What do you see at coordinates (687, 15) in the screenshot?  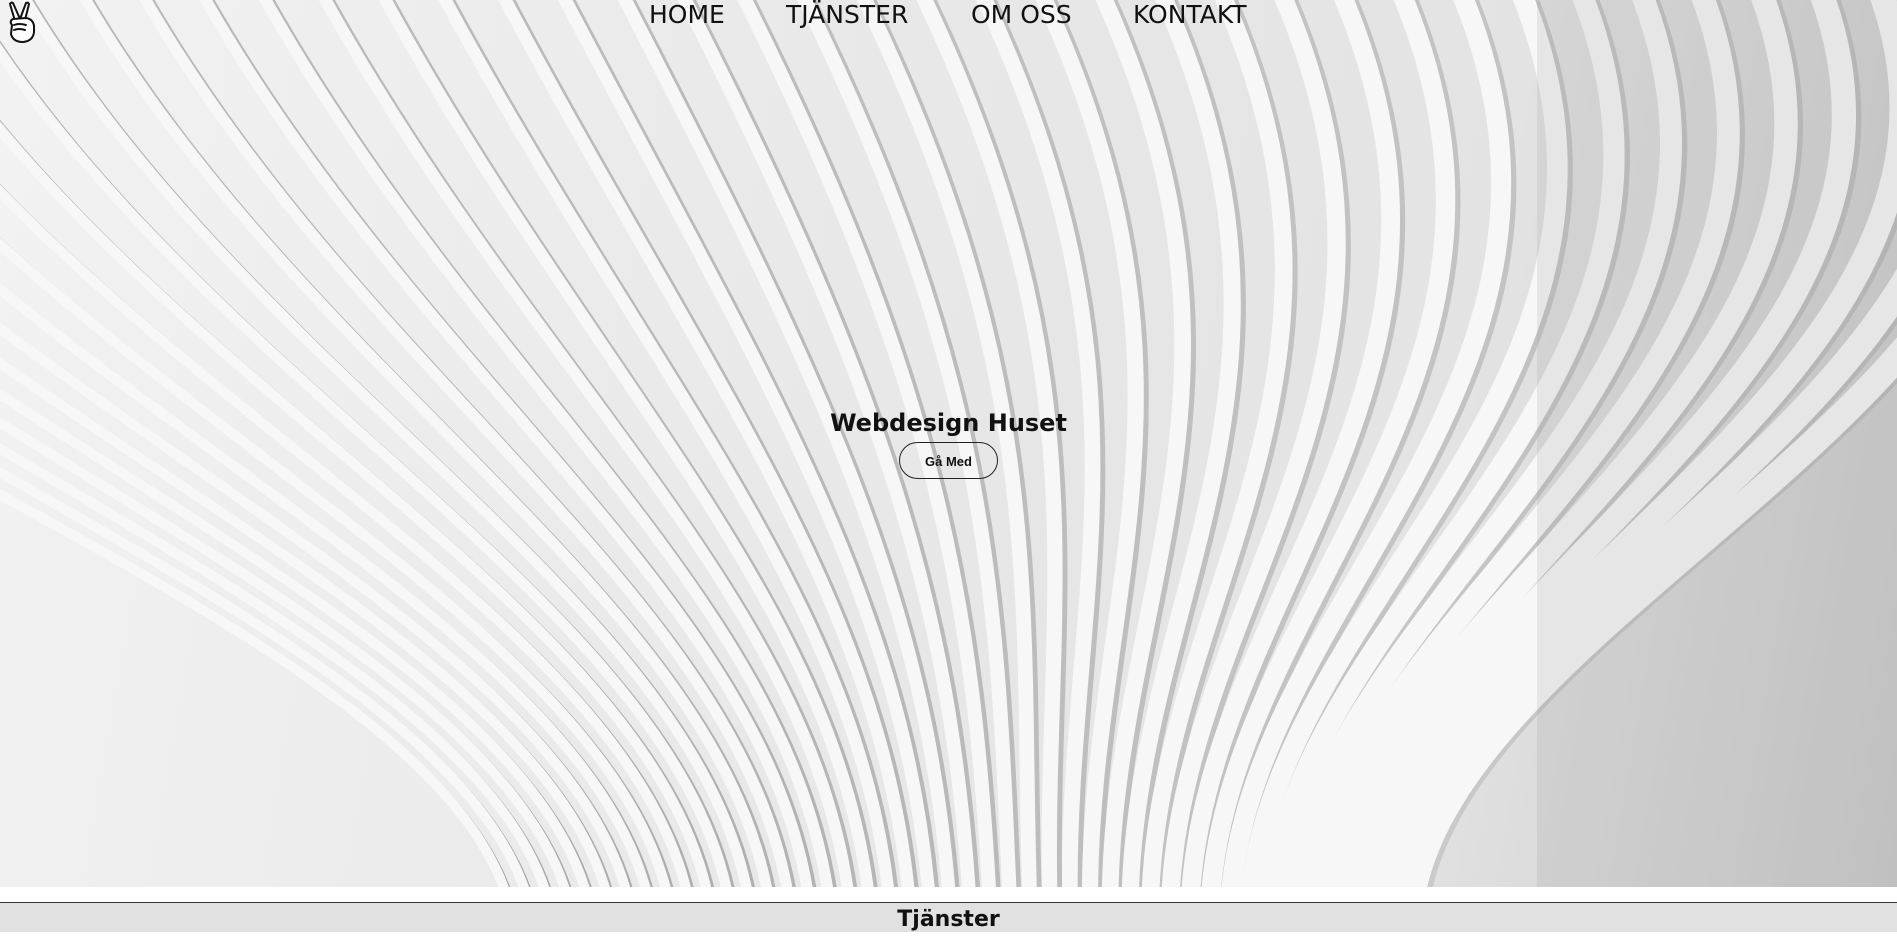 I see `nav-item-home: HOME` at bounding box center [687, 15].